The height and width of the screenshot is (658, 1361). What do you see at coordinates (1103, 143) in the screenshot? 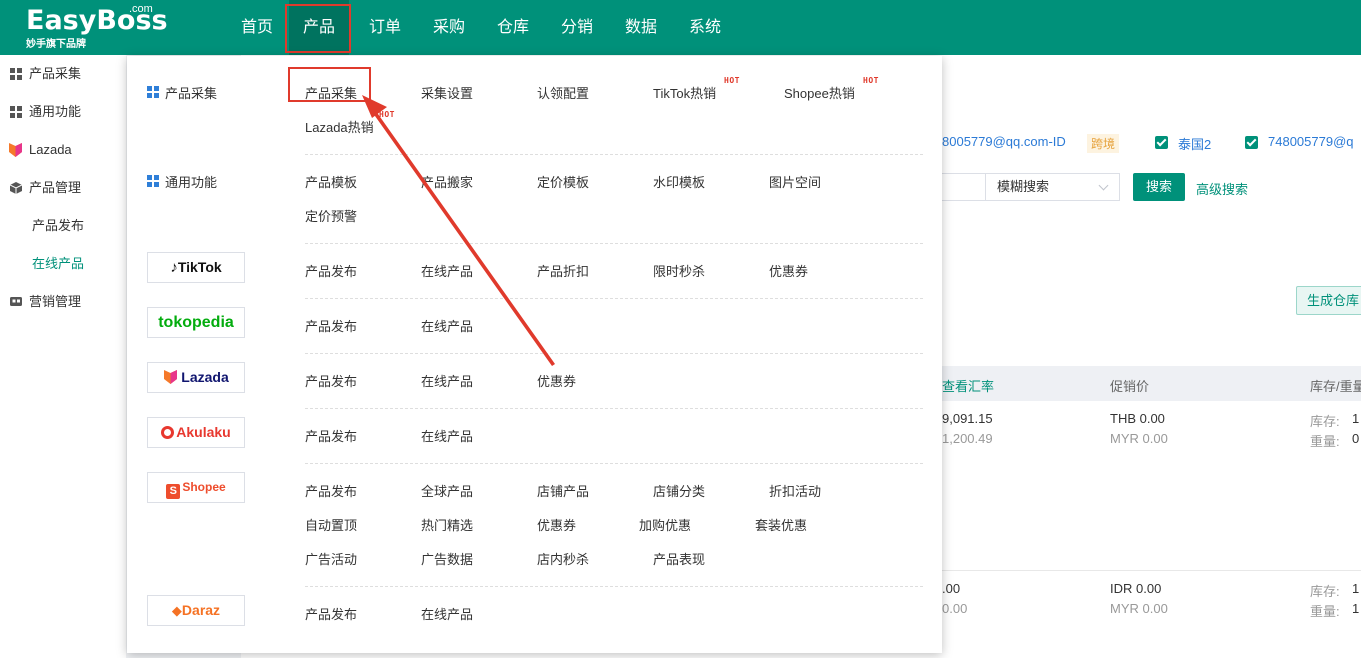
I see `cross-border-badge: 跨境` at bounding box center [1103, 143].